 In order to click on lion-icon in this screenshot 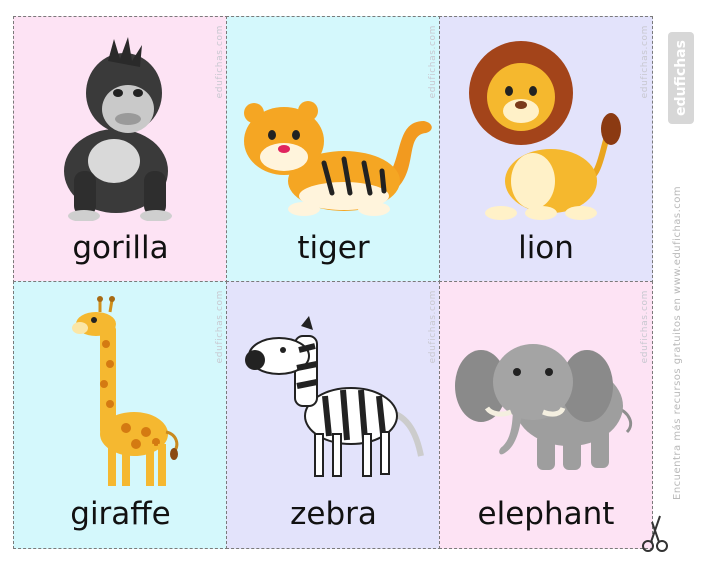, I will do `click(545, 131)`.